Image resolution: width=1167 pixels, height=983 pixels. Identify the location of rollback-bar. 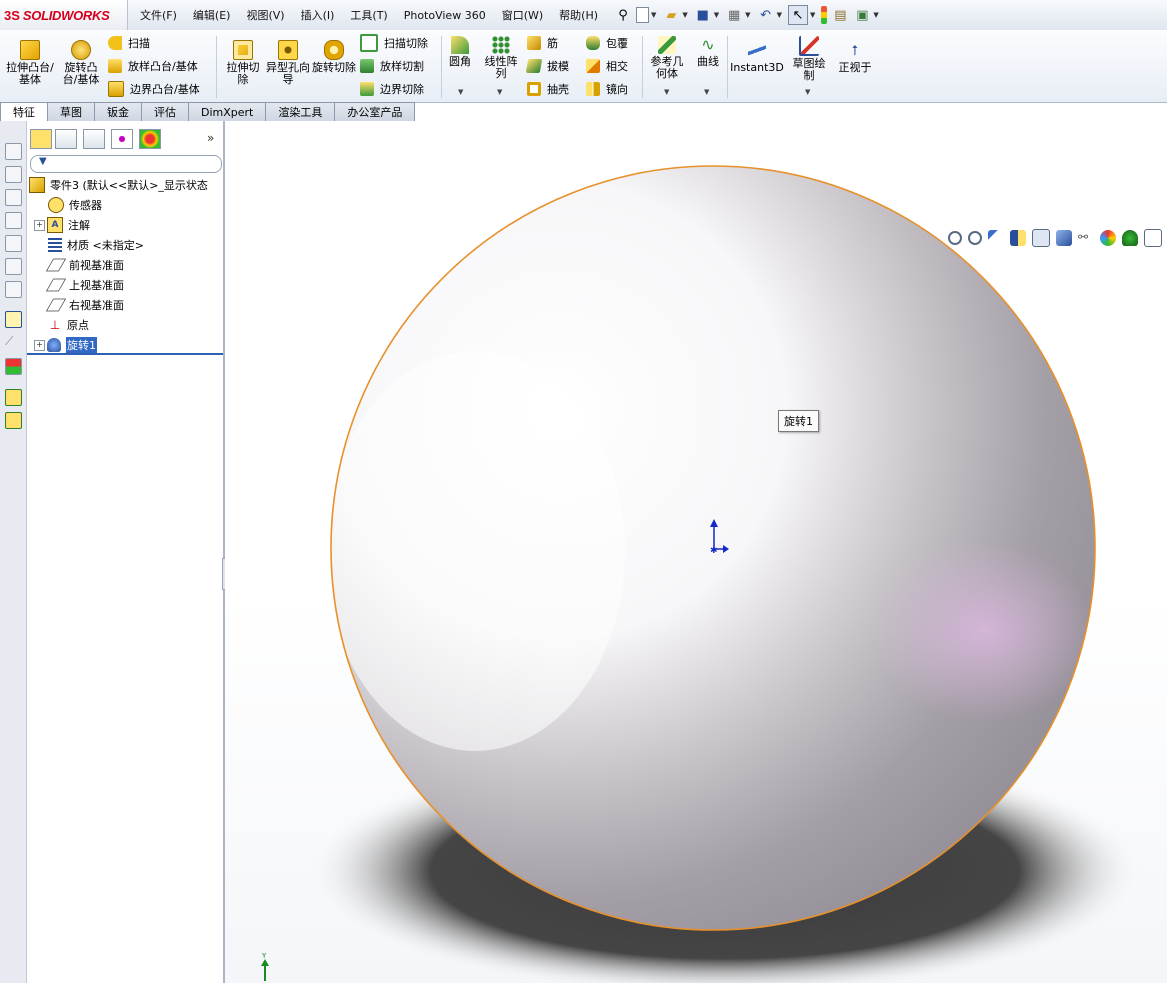
(125, 354).